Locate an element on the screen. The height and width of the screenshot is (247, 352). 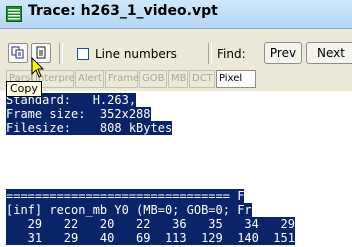
title-bar: Trace: h263_1_video.vpt is located at coordinates (176, 14).